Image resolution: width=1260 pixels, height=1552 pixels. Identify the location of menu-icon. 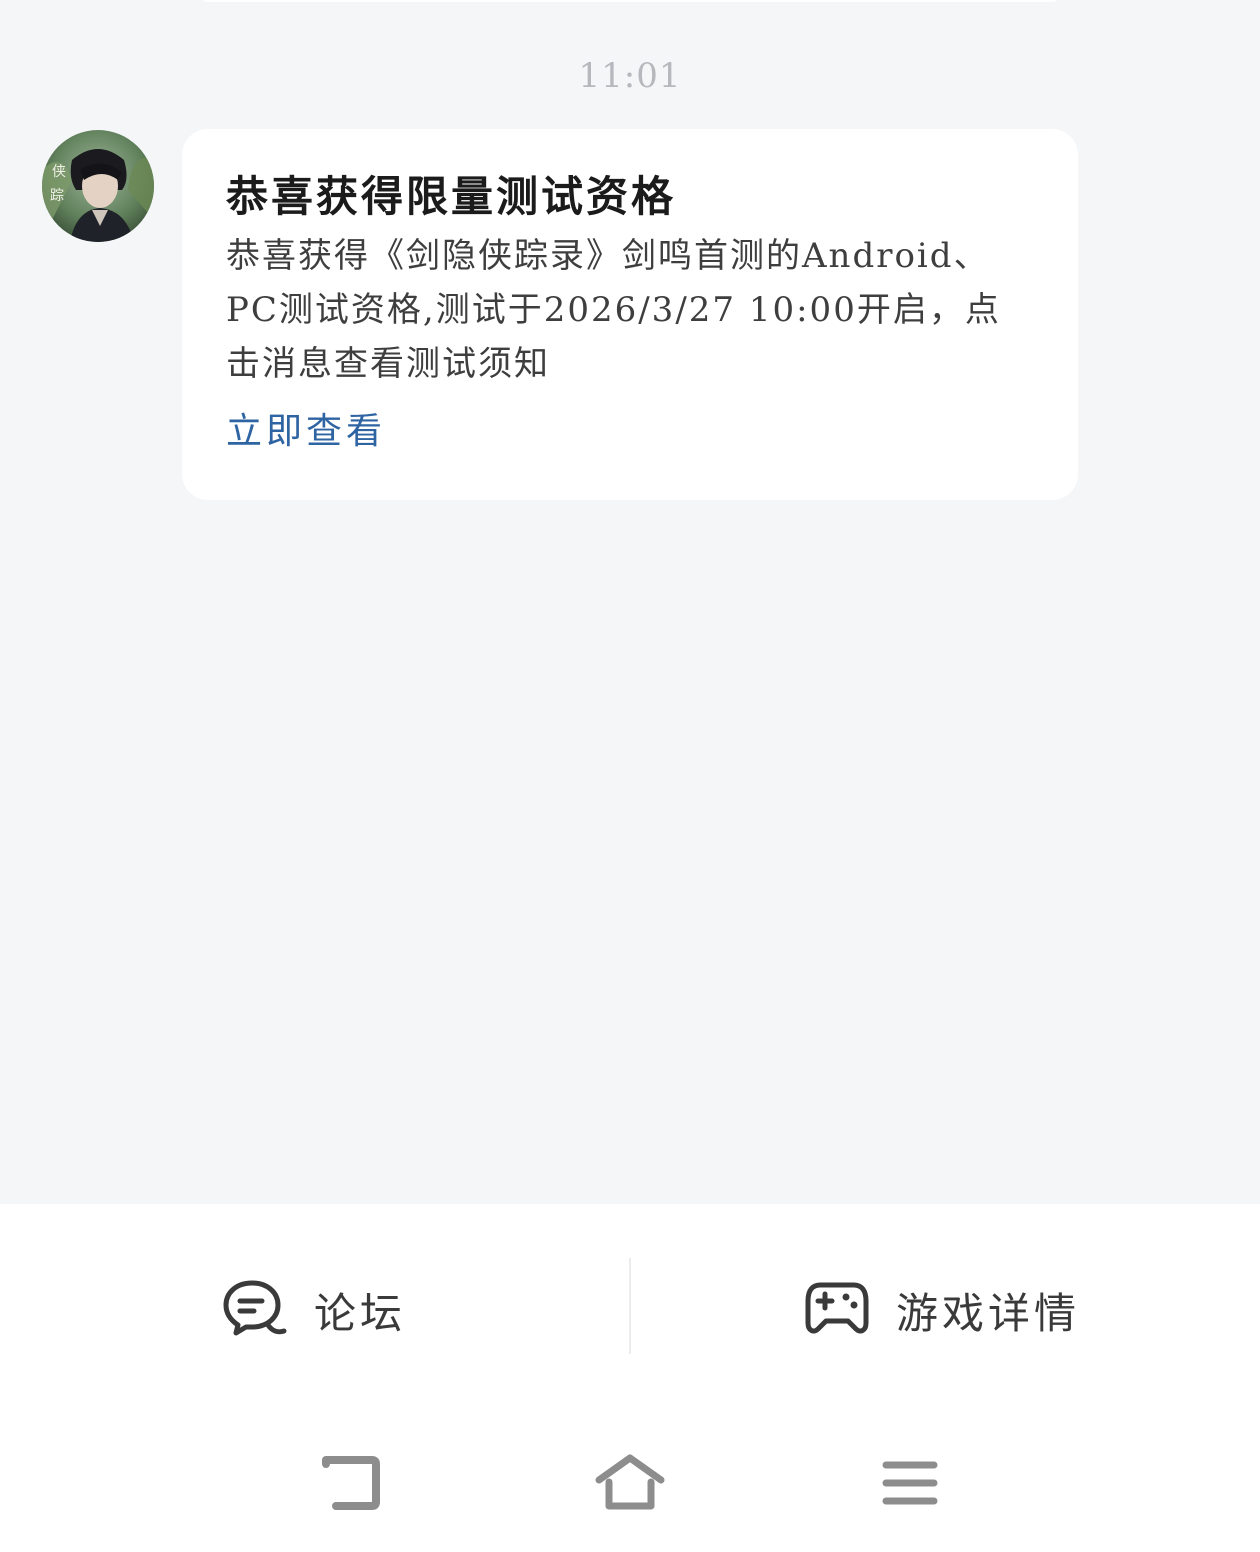
(910, 1485).